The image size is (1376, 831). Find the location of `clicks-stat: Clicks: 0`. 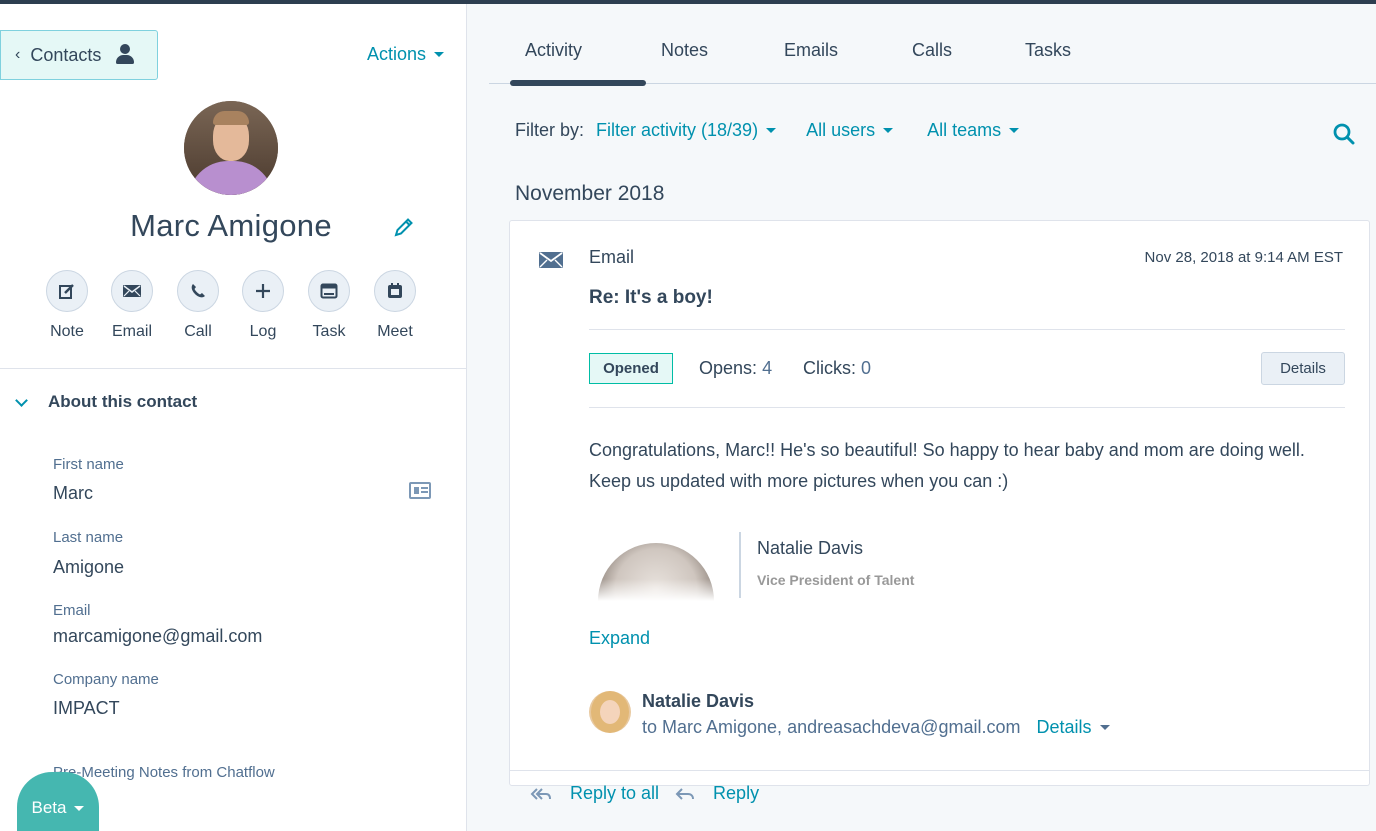

clicks-stat: Clicks: 0 is located at coordinates (837, 368).